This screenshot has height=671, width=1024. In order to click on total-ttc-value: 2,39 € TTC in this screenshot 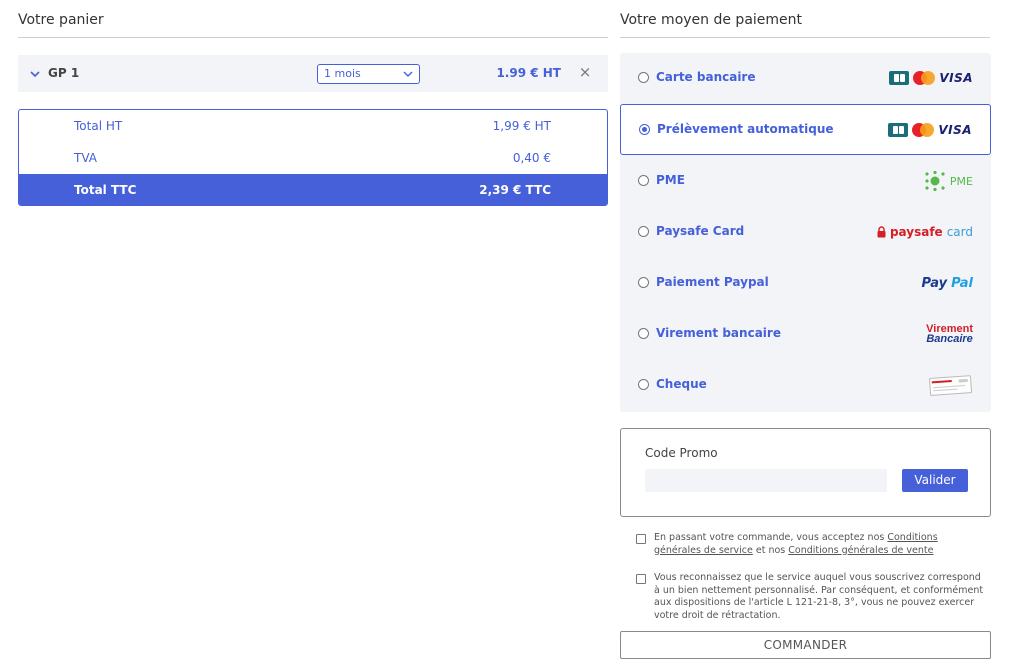, I will do `click(515, 190)`.